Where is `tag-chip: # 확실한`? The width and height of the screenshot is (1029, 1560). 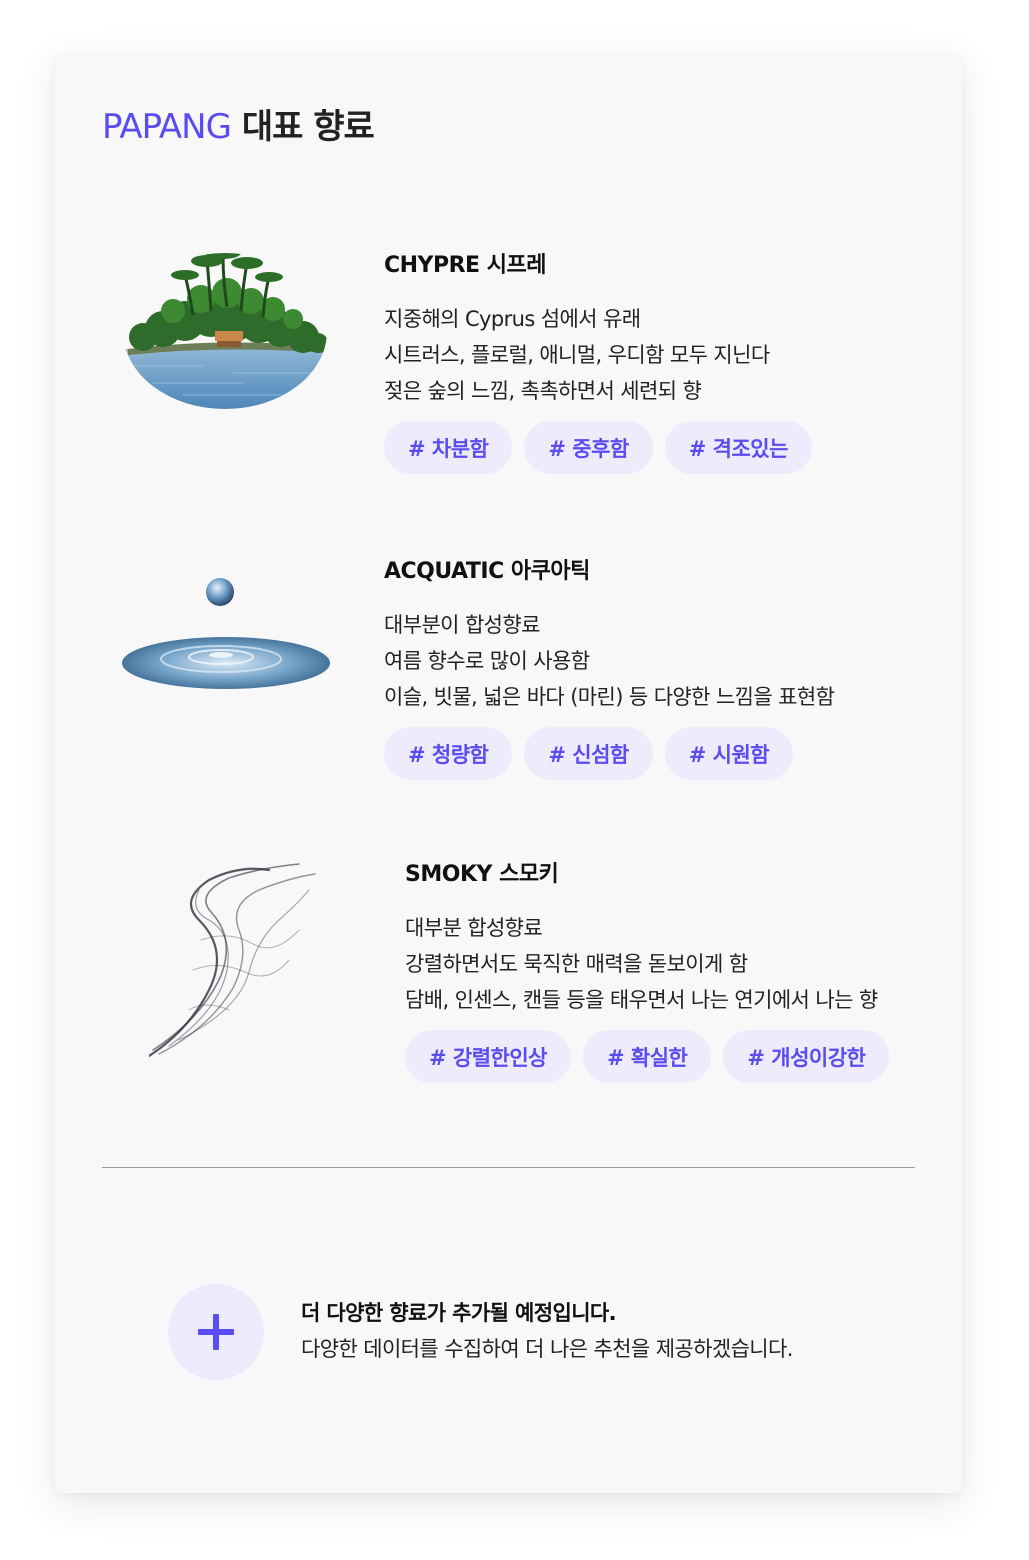 tag-chip: # 확실한 is located at coordinates (647, 1056).